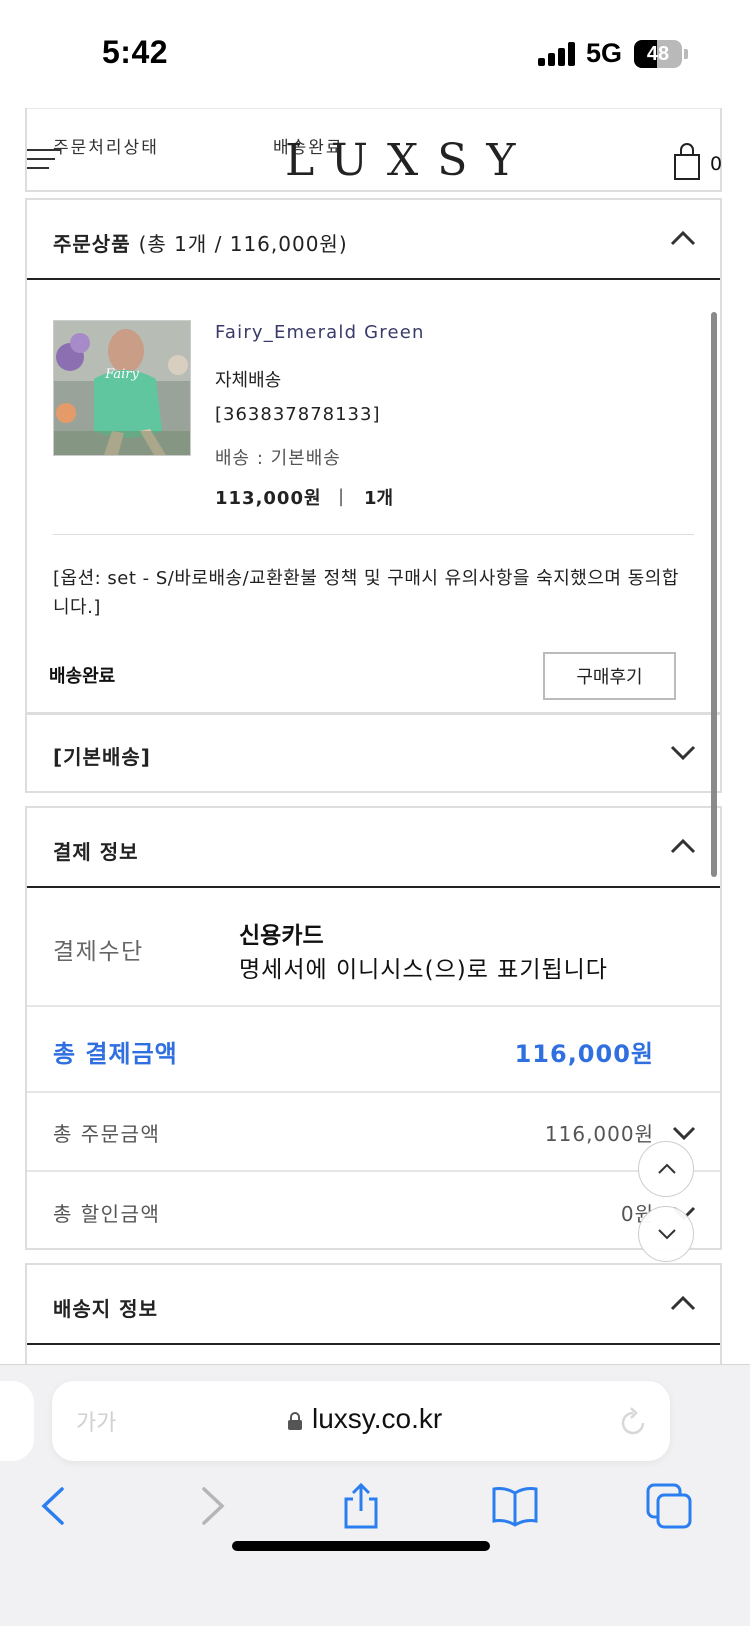 The image size is (750, 1626). I want to click on payment-title: 결제 정보, so click(96, 852).